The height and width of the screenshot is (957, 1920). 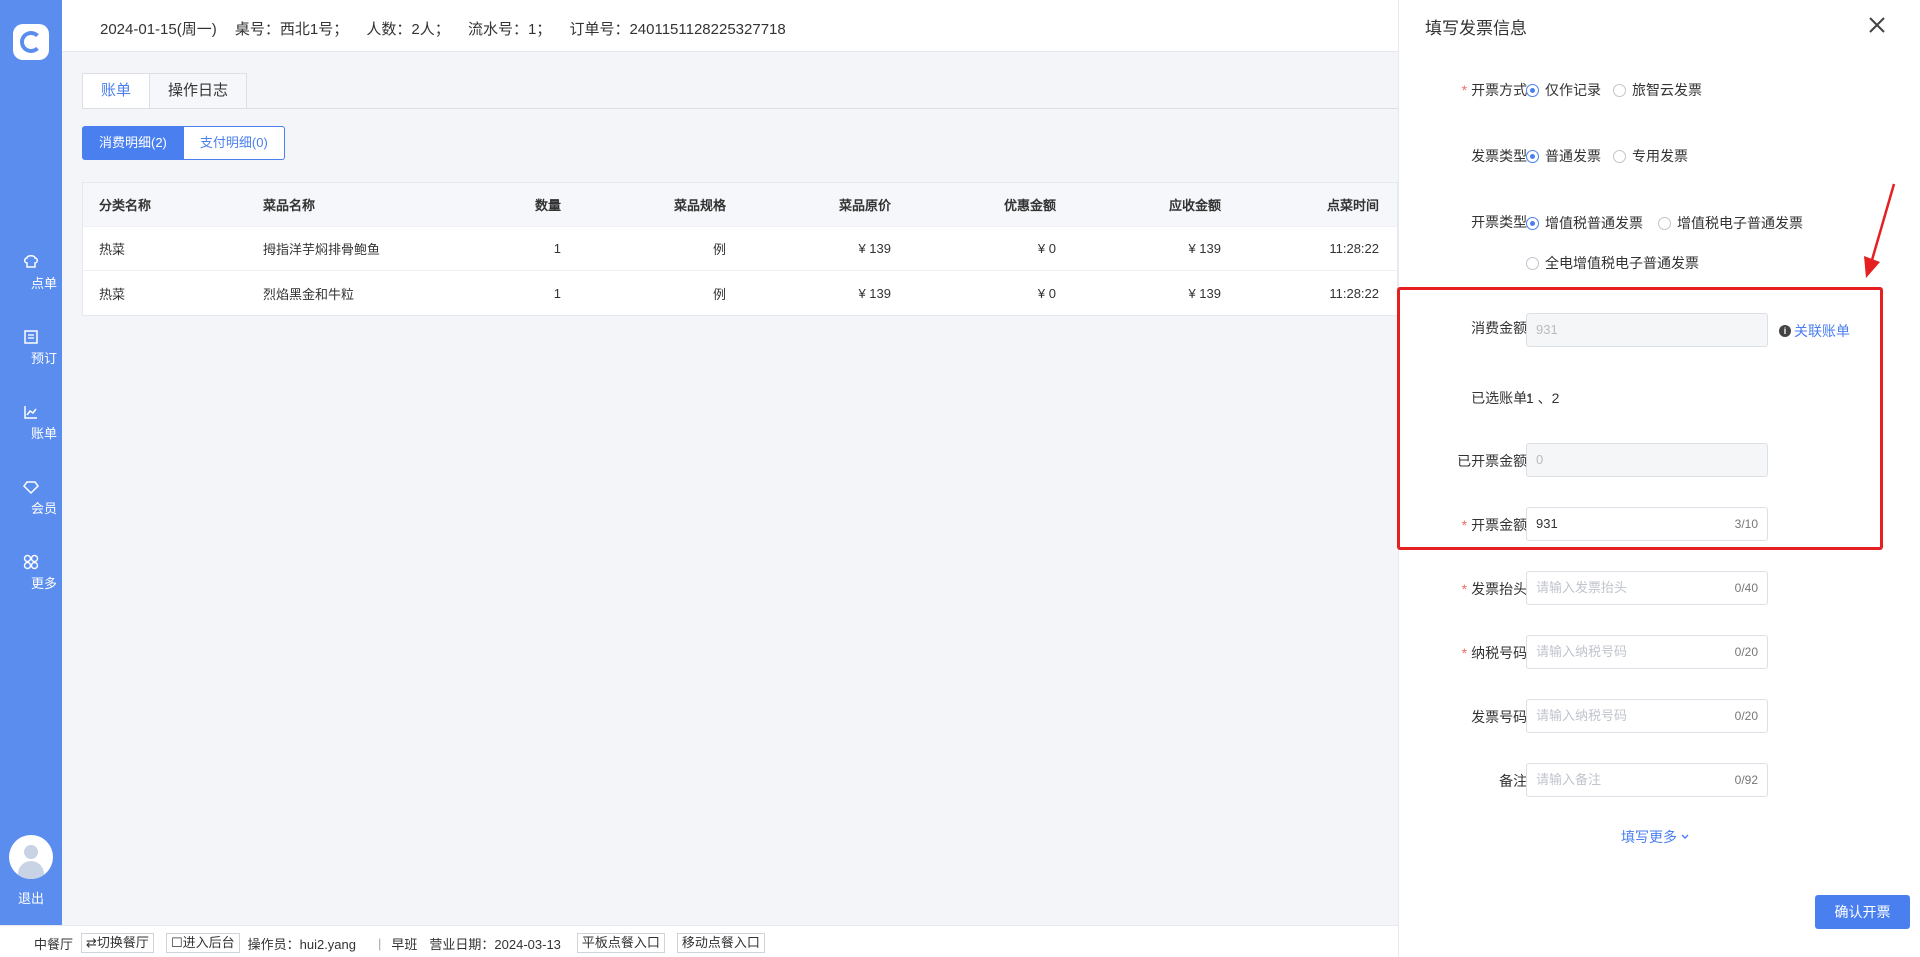 I want to click on sidebar-item-order: 点单, so click(x=31, y=272).